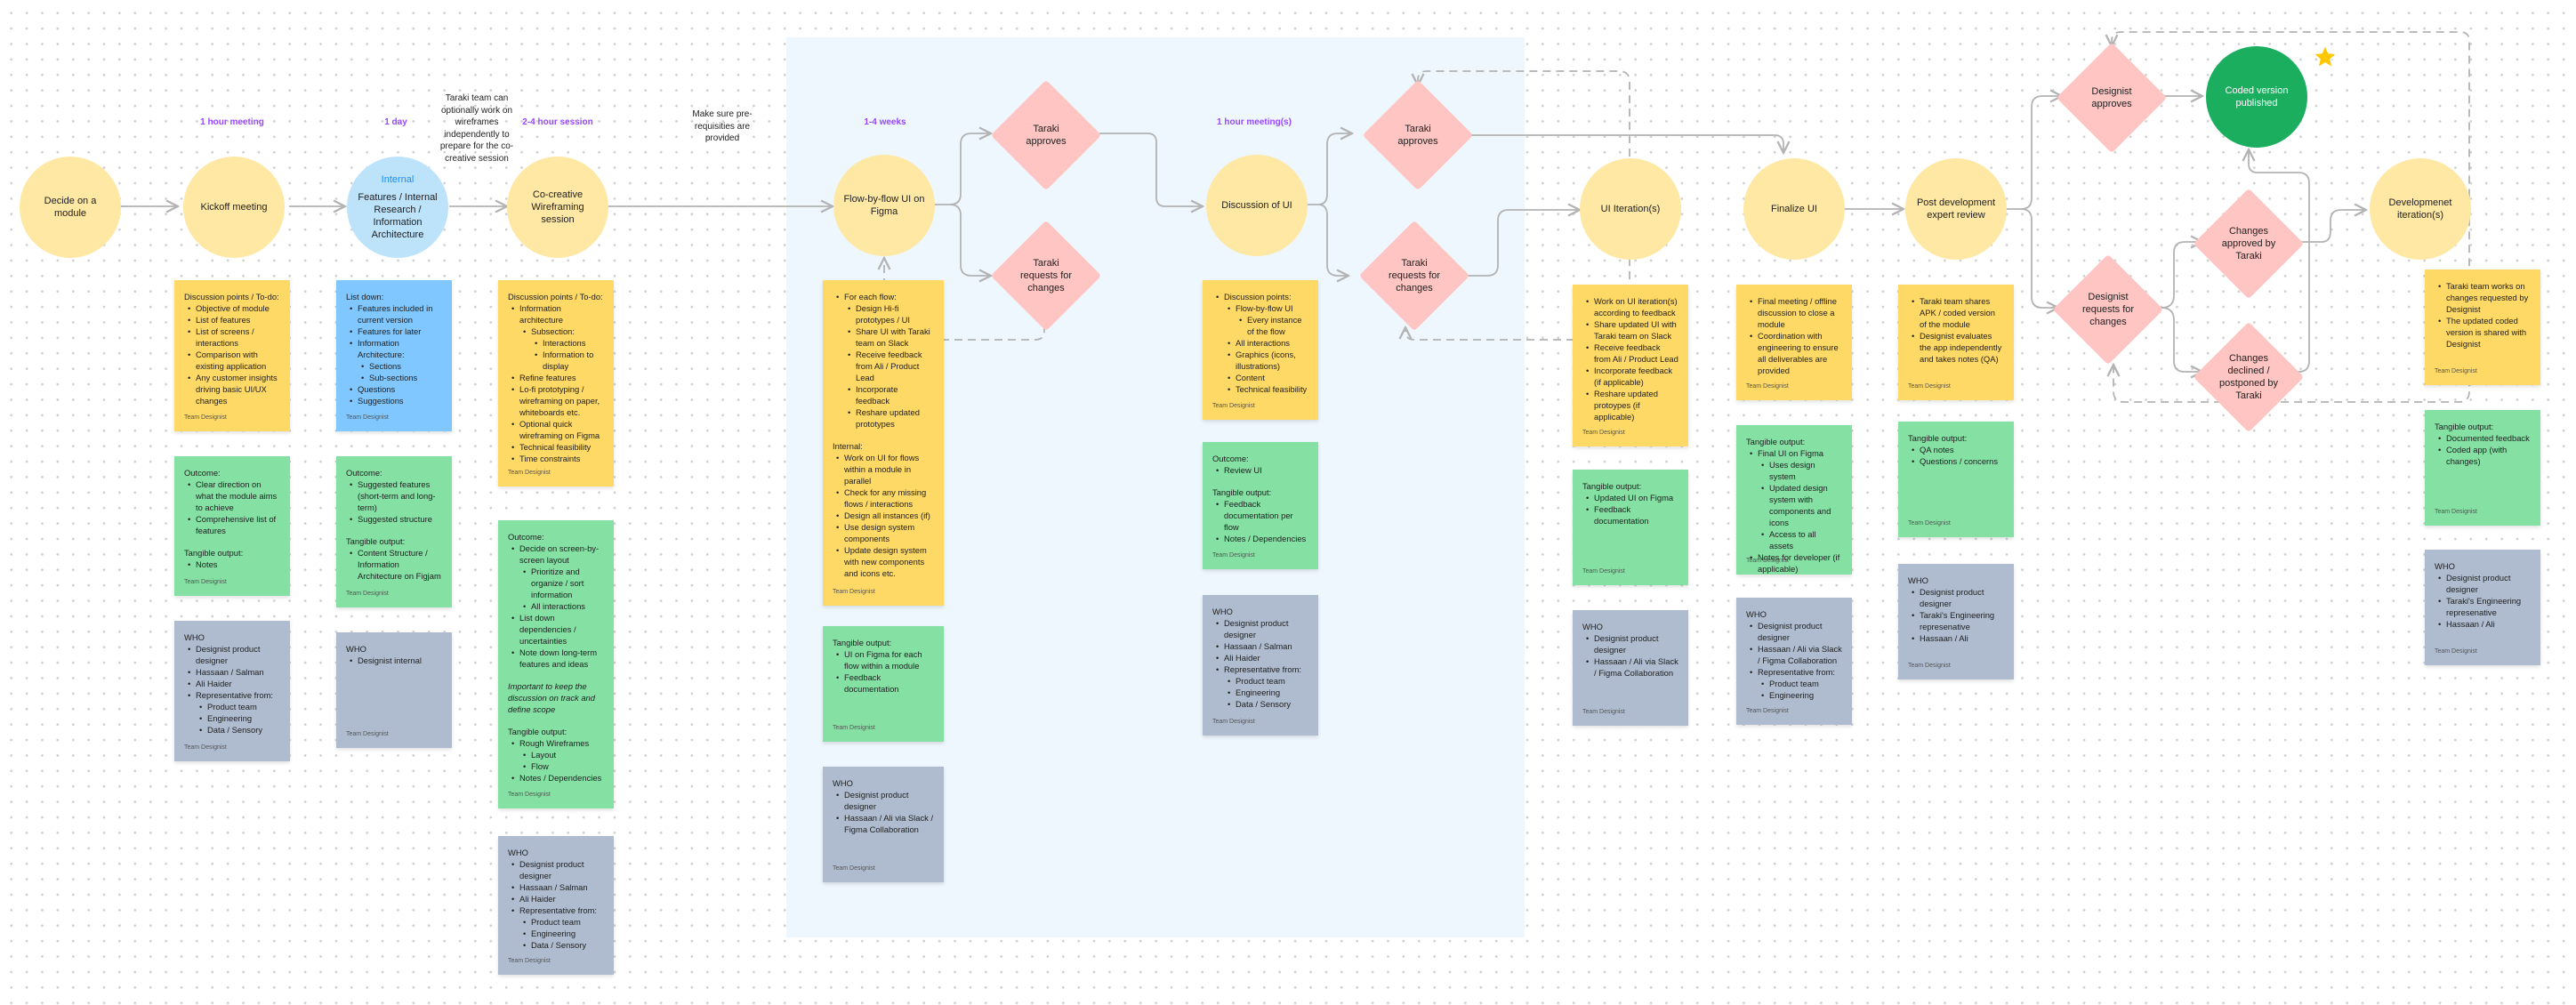 Image resolution: width=2576 pixels, height=1005 pixels. I want to click on list-item: Share UI with Taraki team on Slack, so click(891, 337).